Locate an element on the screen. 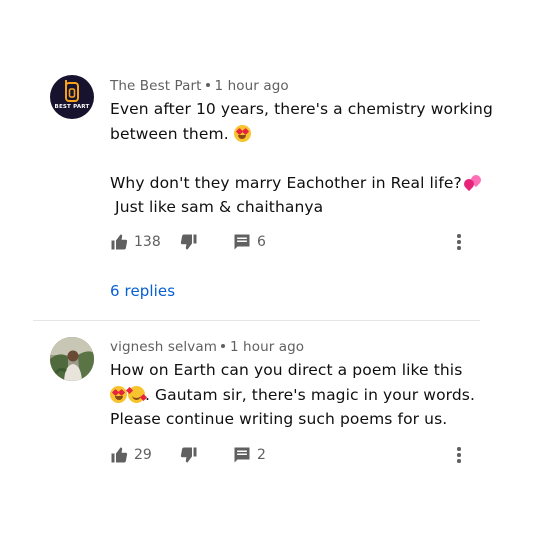 The width and height of the screenshot is (550, 550). avatar-vignesh-selvam is located at coordinates (72, 359).